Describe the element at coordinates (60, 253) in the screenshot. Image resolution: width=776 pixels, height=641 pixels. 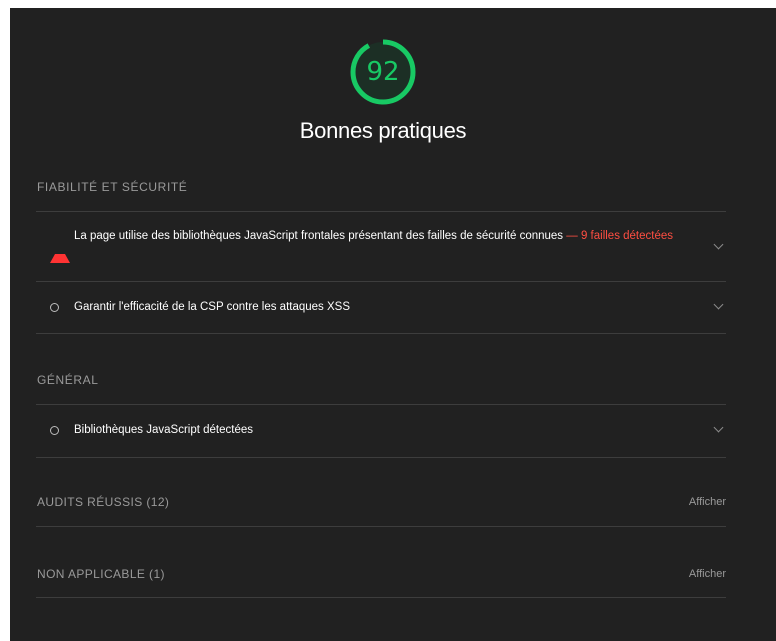
I see `fail-triangle-icon` at that location.